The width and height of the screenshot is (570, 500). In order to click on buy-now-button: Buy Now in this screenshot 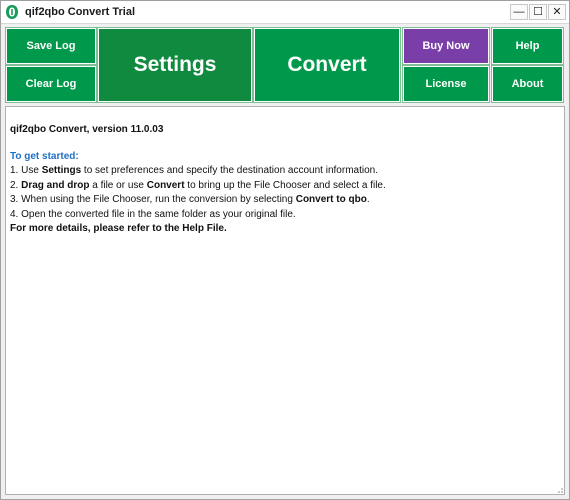, I will do `click(446, 46)`.